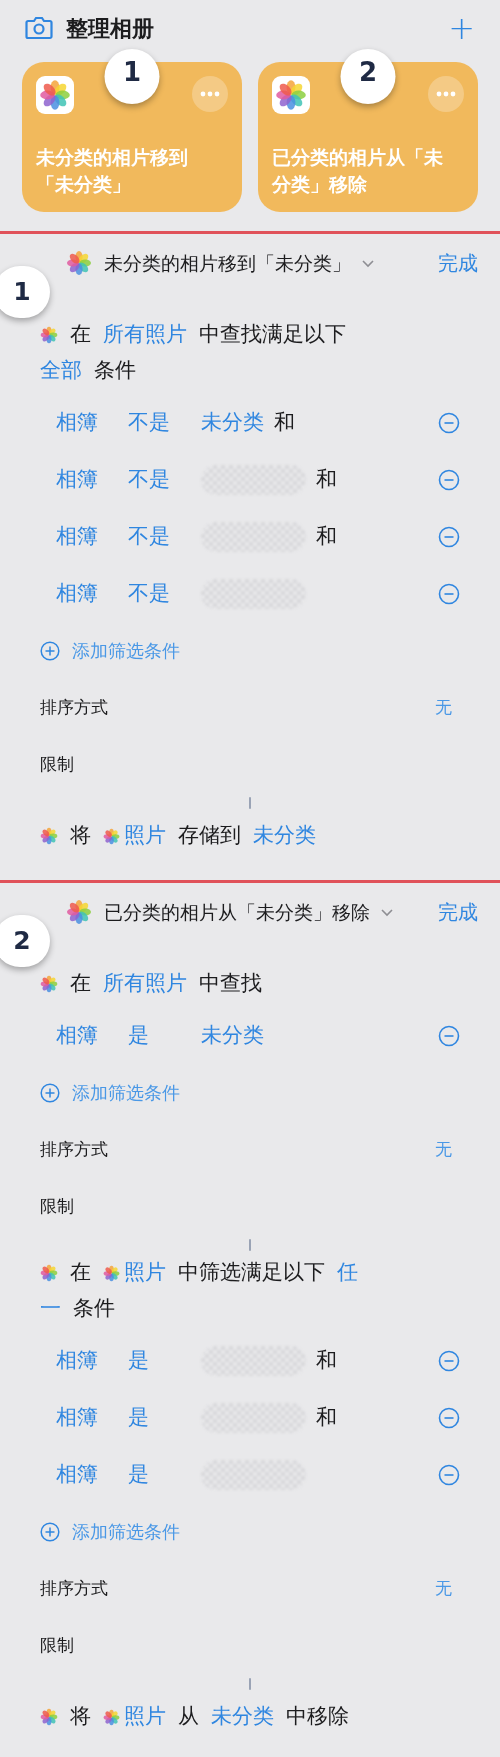  I want to click on shortcut-title: 未分类的相片移到「未分类」, so click(227, 263).